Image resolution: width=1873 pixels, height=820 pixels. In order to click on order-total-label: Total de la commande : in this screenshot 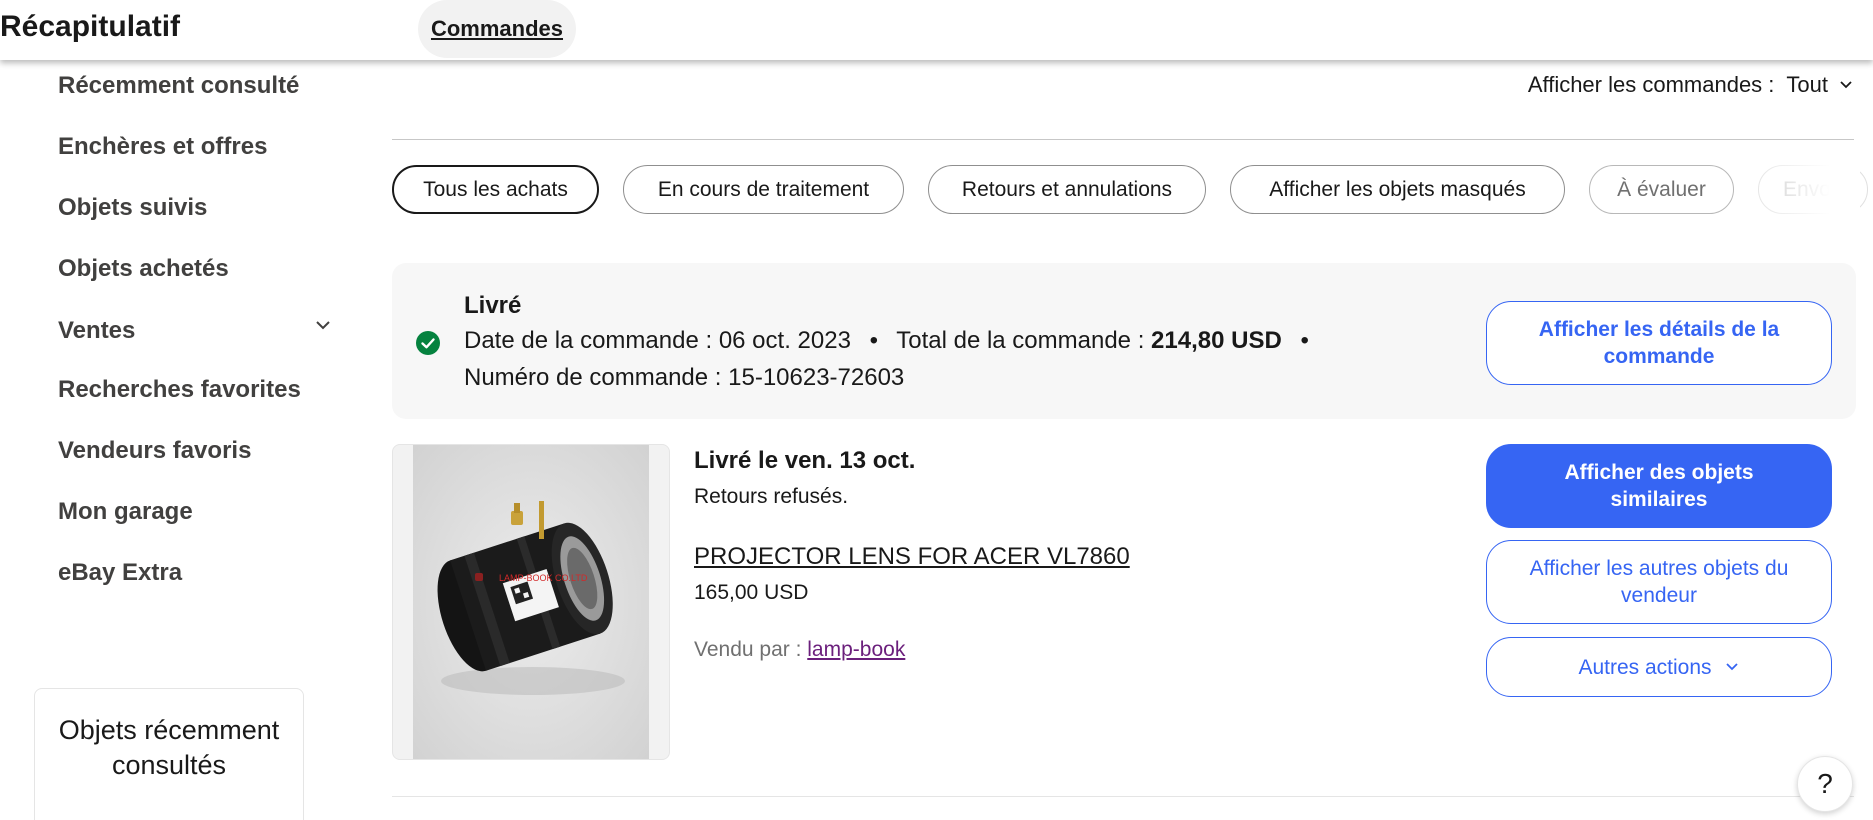, I will do `click(1020, 340)`.